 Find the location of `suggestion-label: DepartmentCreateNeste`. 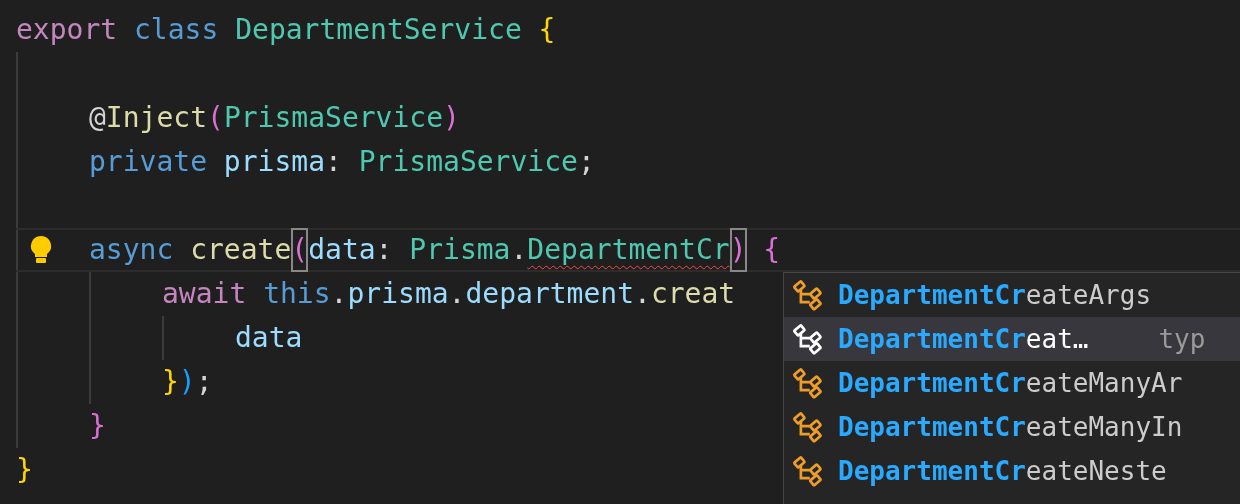

suggestion-label: DepartmentCreateNeste is located at coordinates (1002, 471).